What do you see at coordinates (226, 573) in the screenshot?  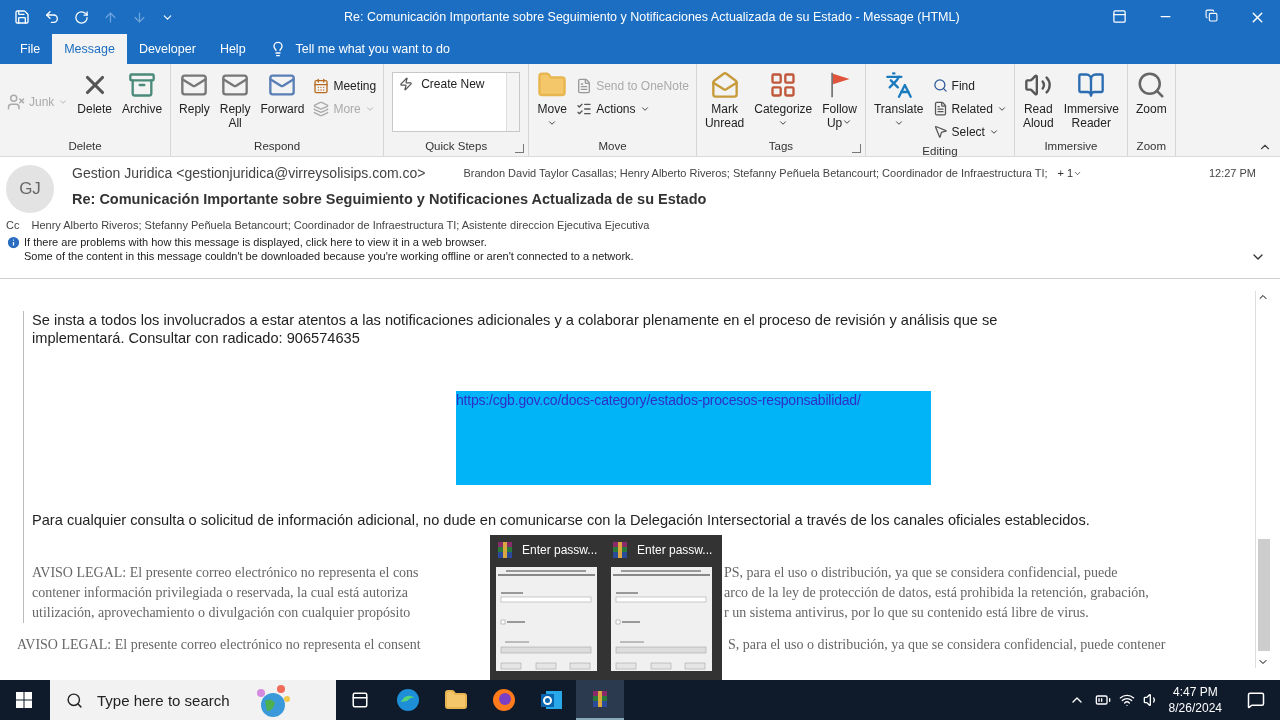 I see `legal-notice-text: AVISO LEGAL: El presente correo electrónico no representa el cons` at bounding box center [226, 573].